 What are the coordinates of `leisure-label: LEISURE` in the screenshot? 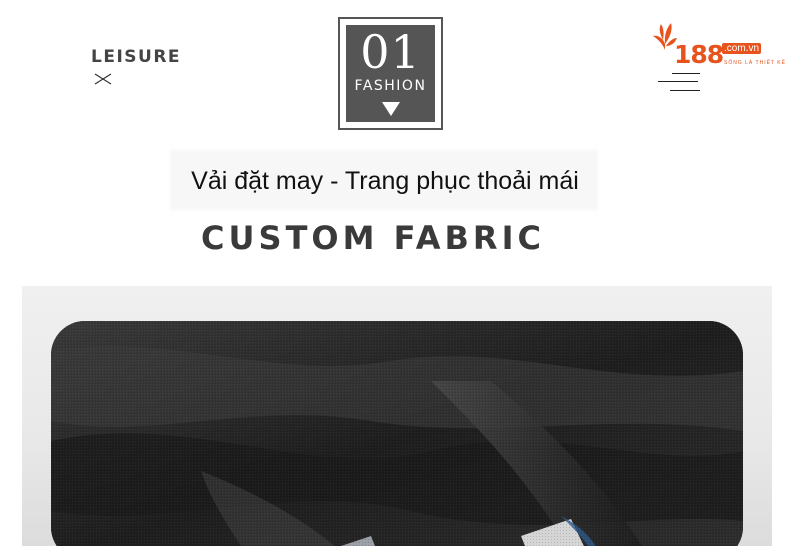 It's located at (136, 57).